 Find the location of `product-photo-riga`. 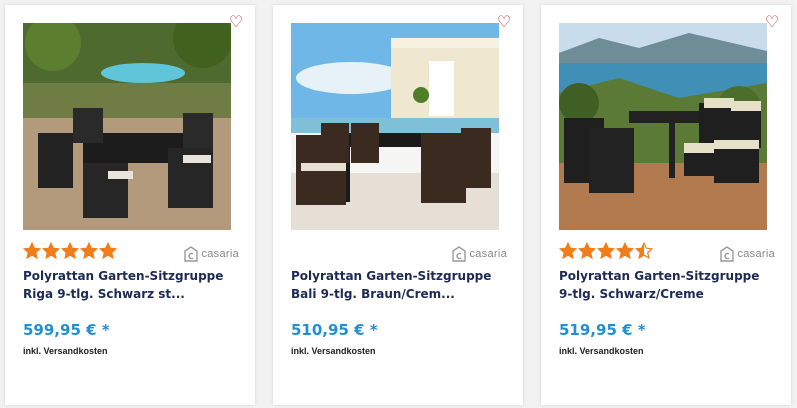

product-photo-riga is located at coordinates (127, 126).